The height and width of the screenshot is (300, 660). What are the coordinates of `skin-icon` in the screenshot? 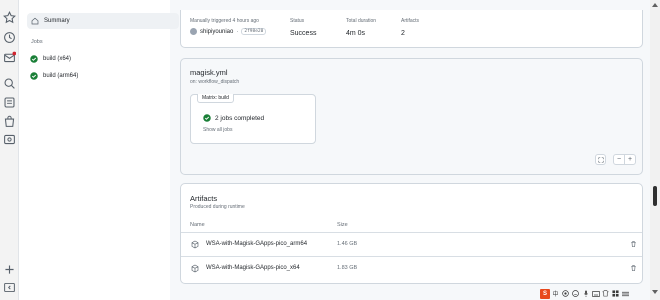 It's located at (605, 293).